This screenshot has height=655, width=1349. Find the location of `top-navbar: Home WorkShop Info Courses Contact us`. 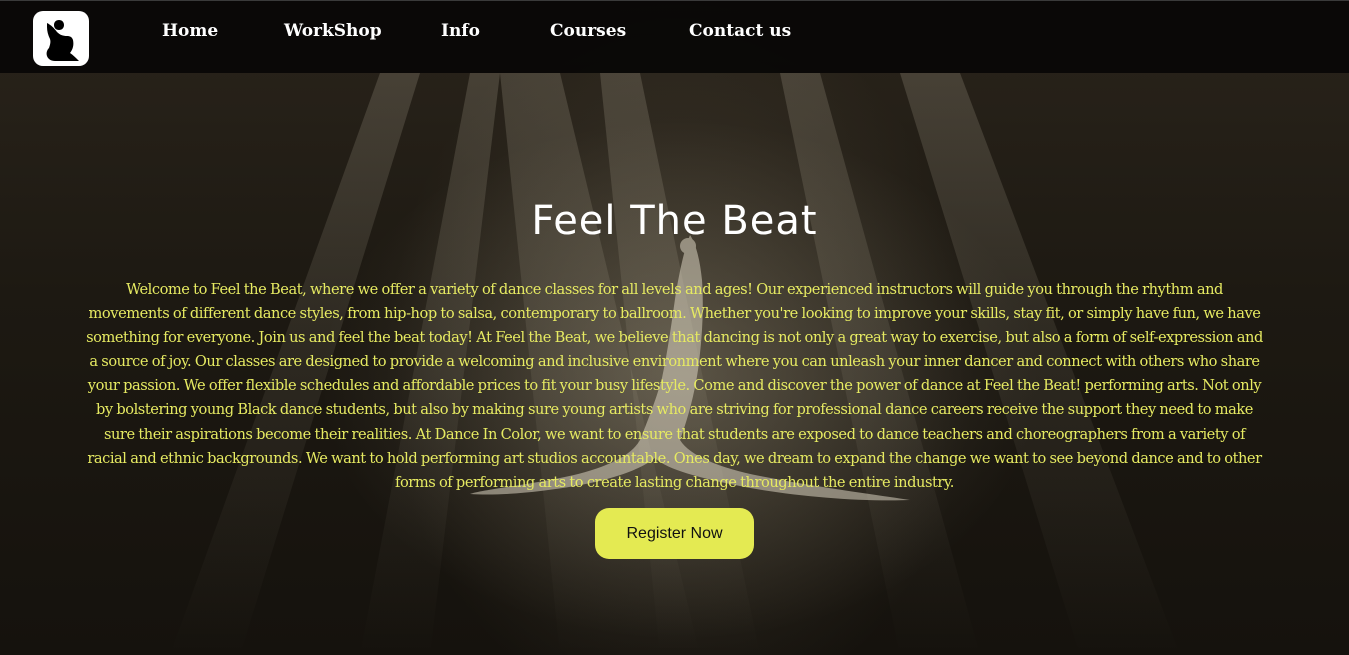

top-navbar: Home WorkShop Info Courses Contact us is located at coordinates (674, 36).